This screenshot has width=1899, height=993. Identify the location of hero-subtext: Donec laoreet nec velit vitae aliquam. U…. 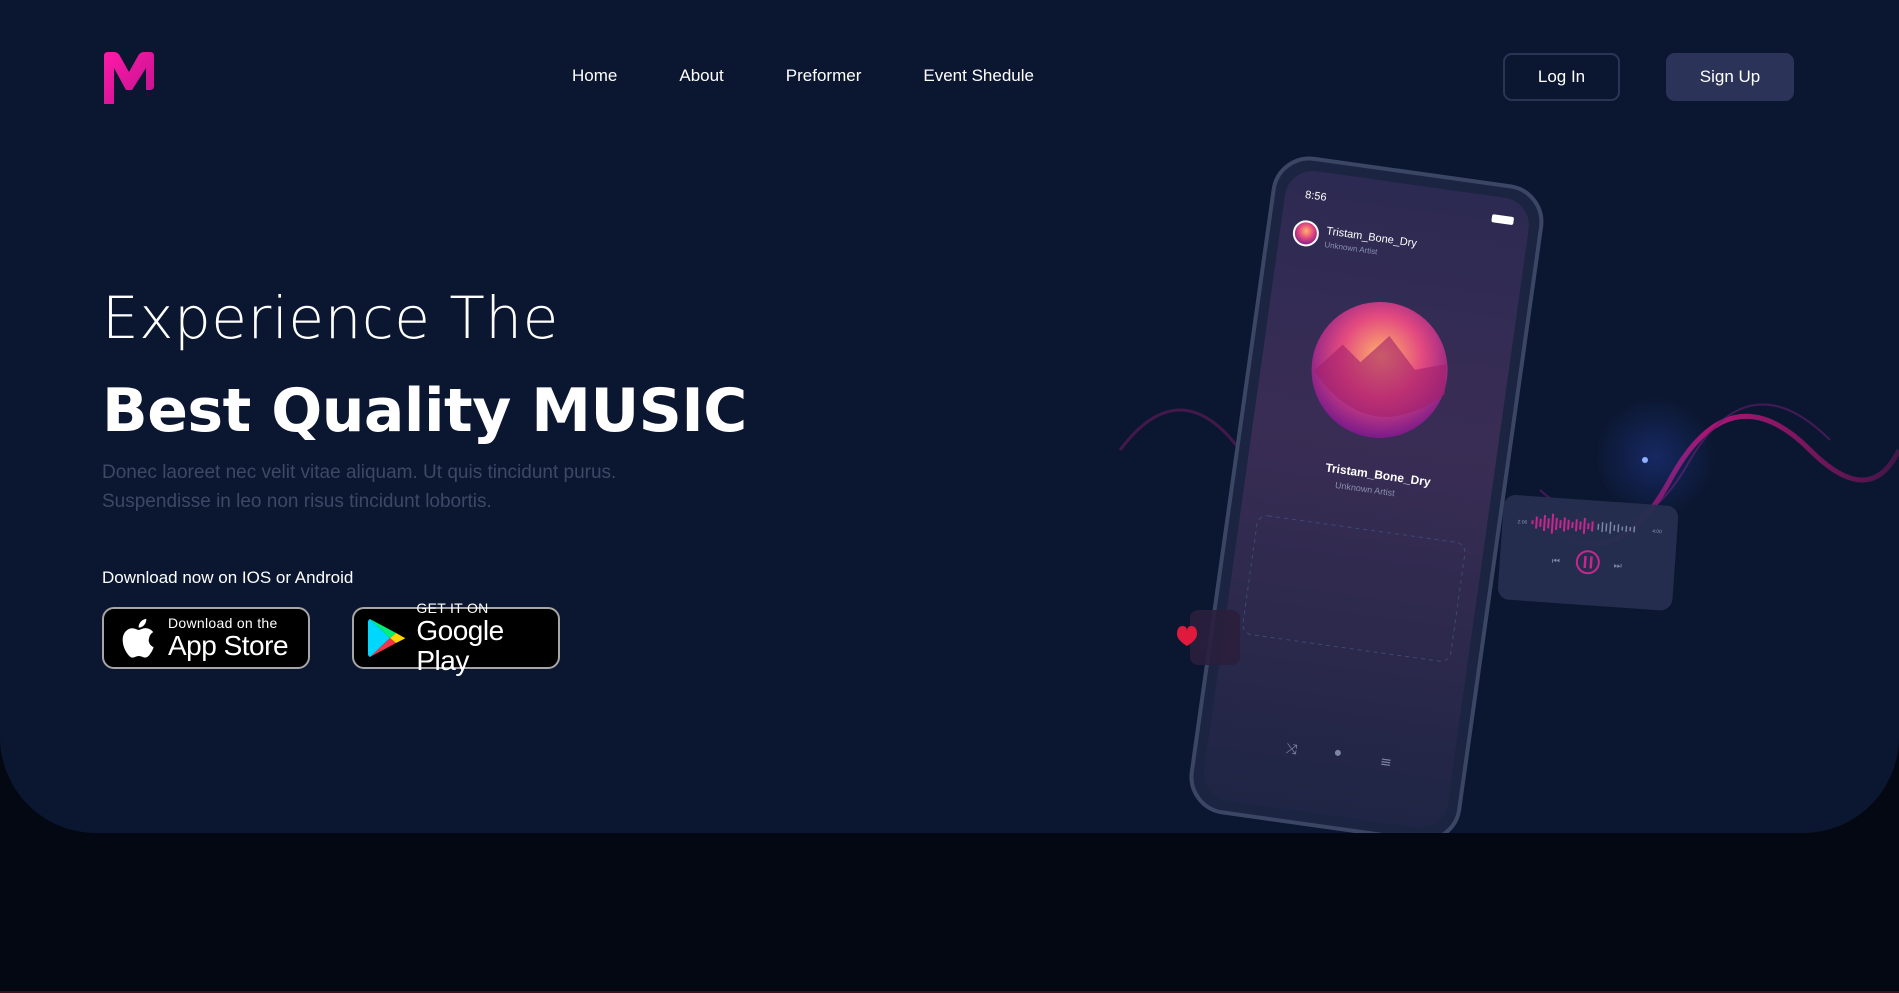
(359, 487).